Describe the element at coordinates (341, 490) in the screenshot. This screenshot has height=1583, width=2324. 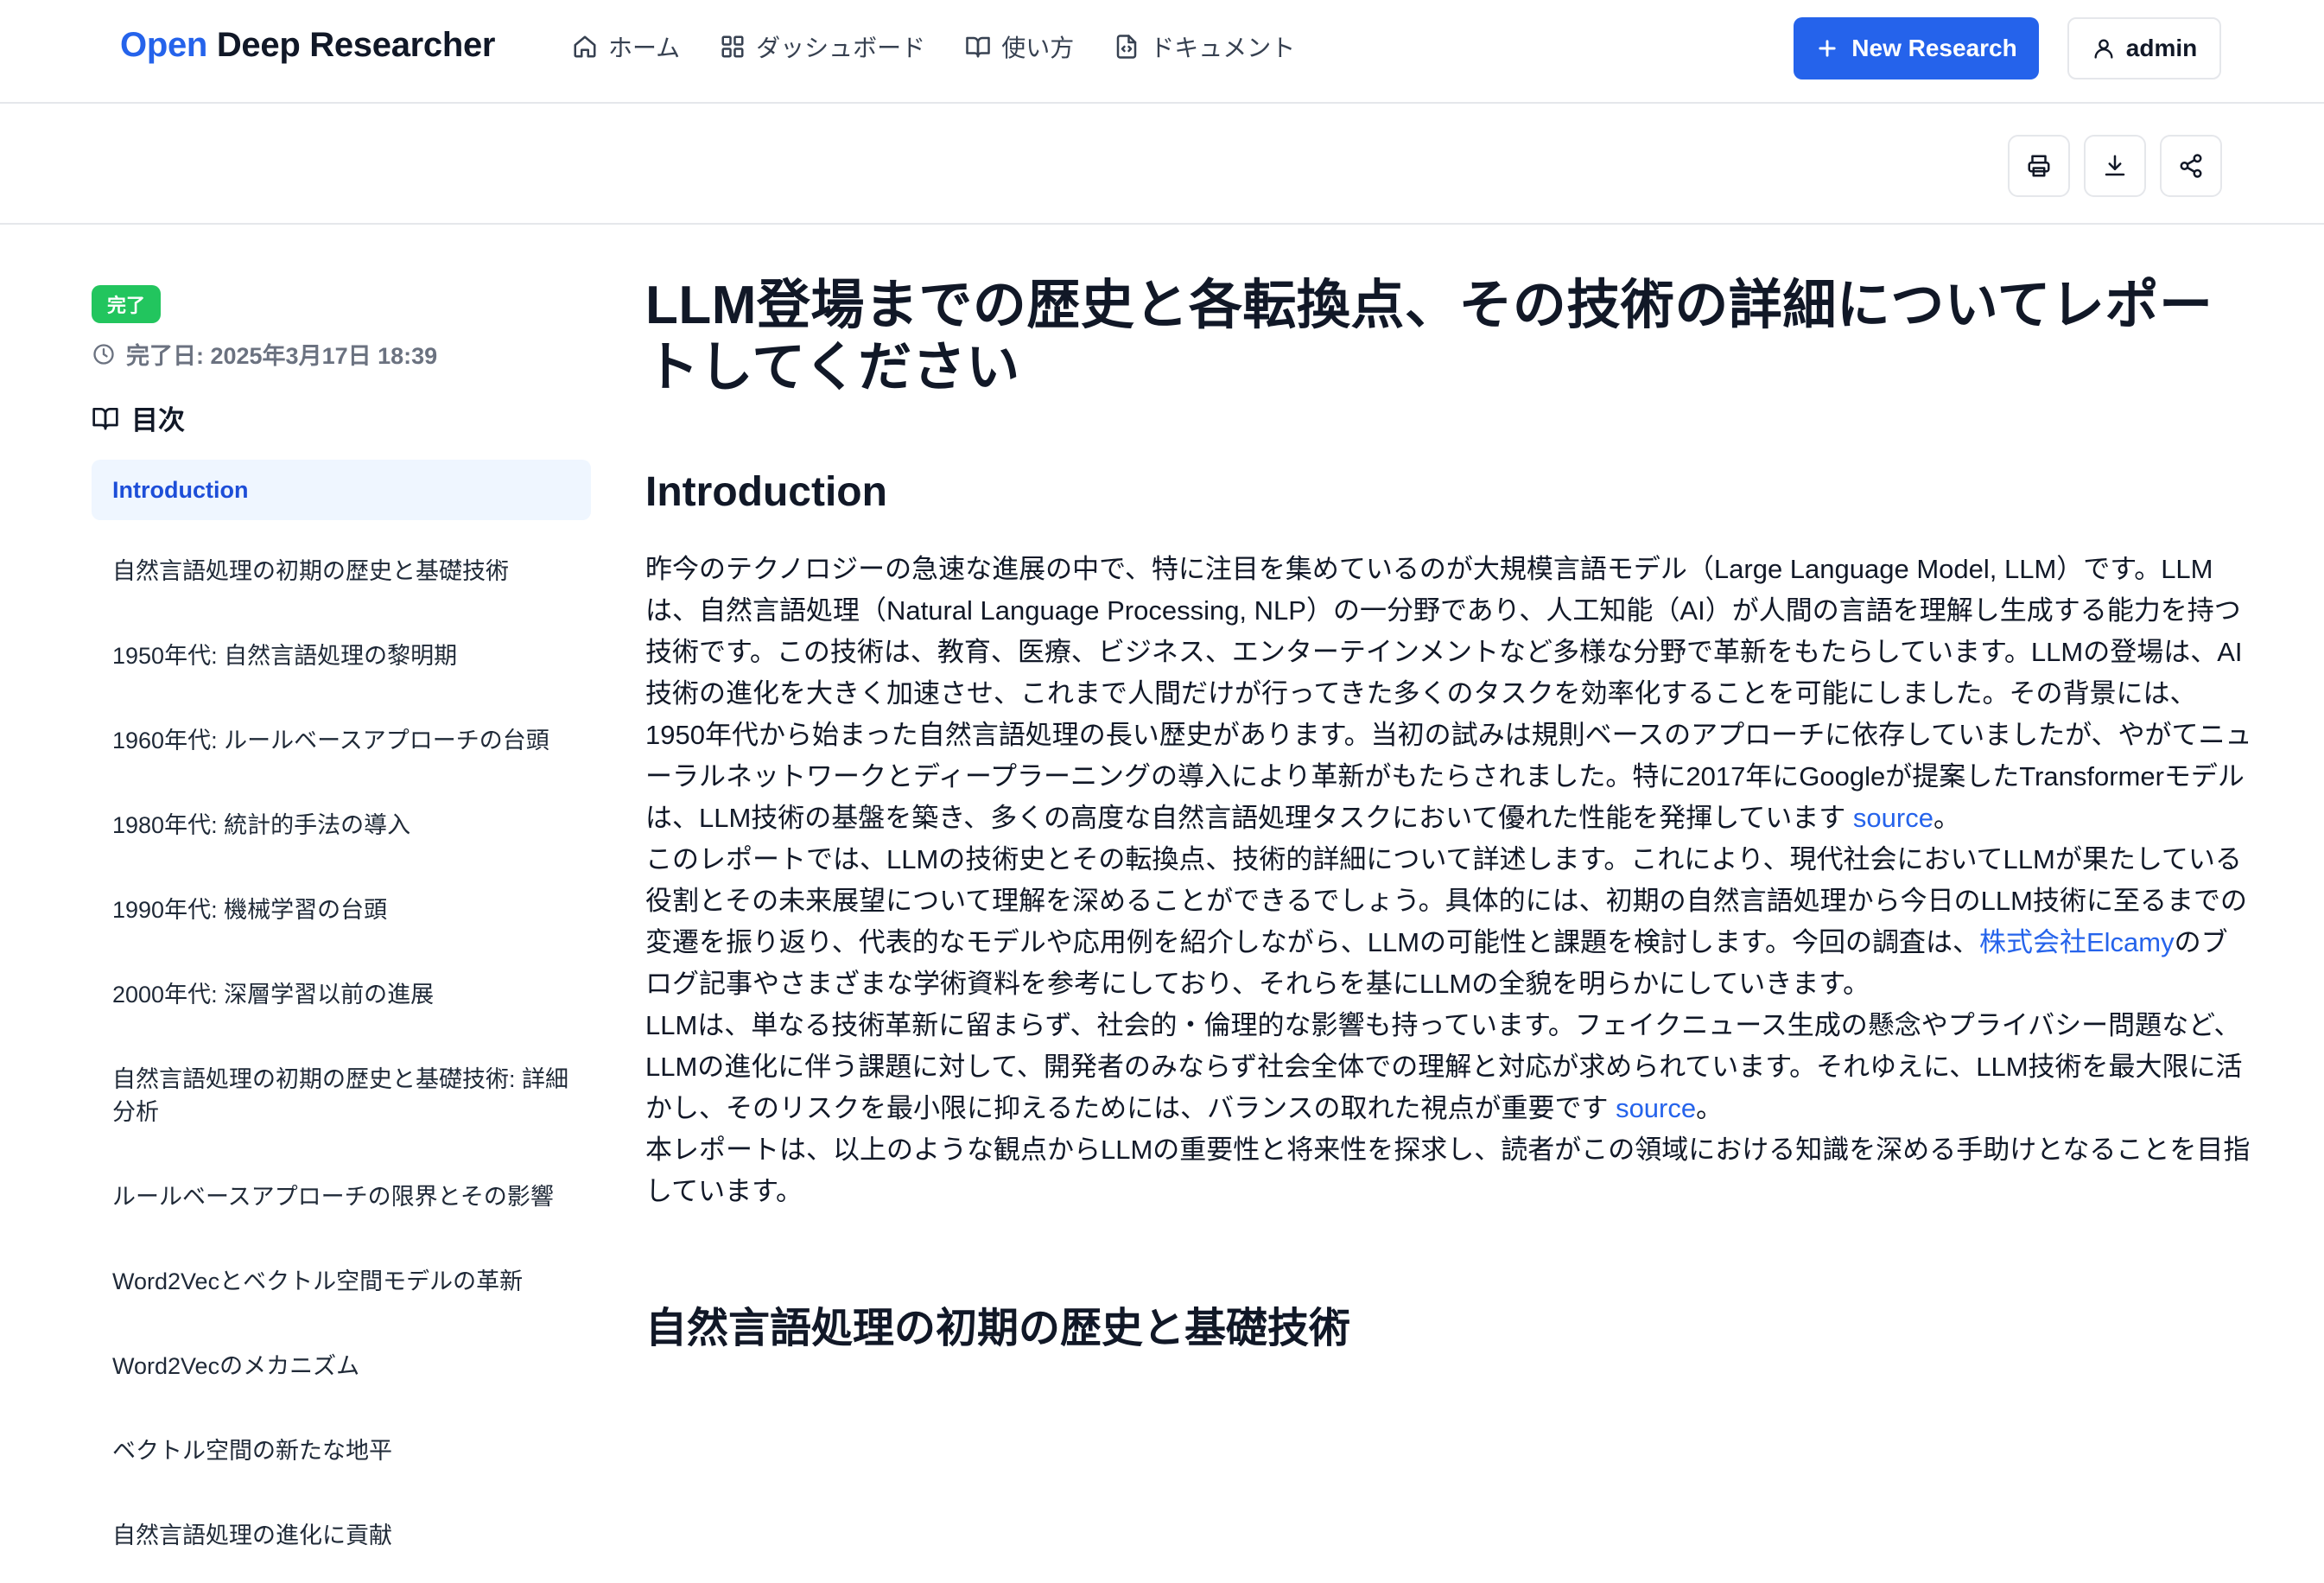
I see `toc-item-introduction: Introduction` at that location.